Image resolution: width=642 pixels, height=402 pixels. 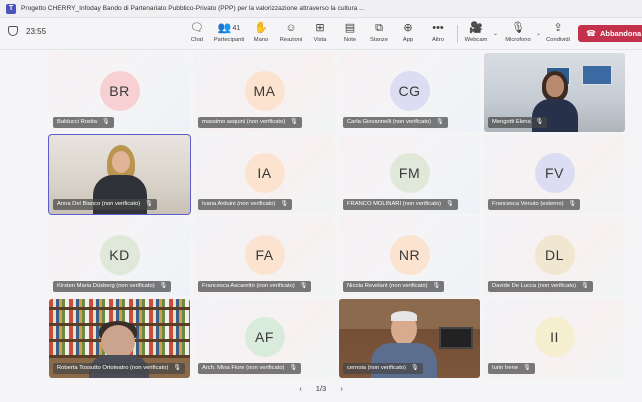 I want to click on participant-tile: DL Davide De Lucca (non verificato) 🎙, so click(x=554, y=256).